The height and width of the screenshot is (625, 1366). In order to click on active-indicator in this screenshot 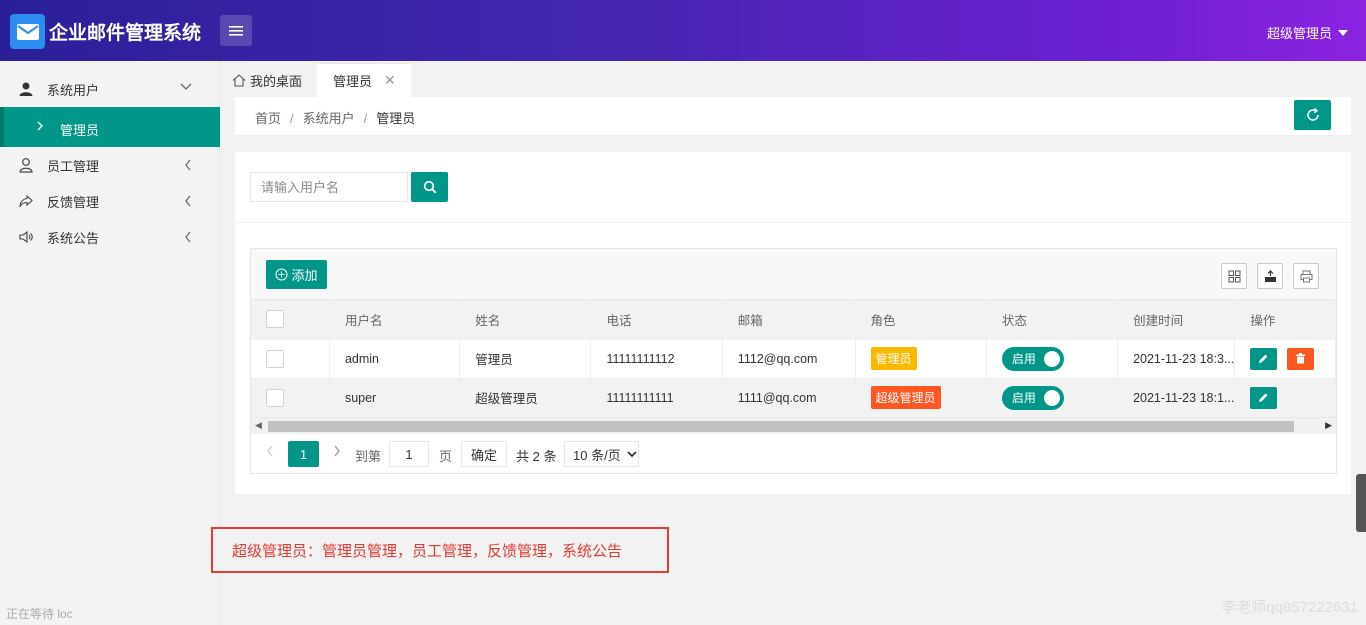, I will do `click(2, 127)`.